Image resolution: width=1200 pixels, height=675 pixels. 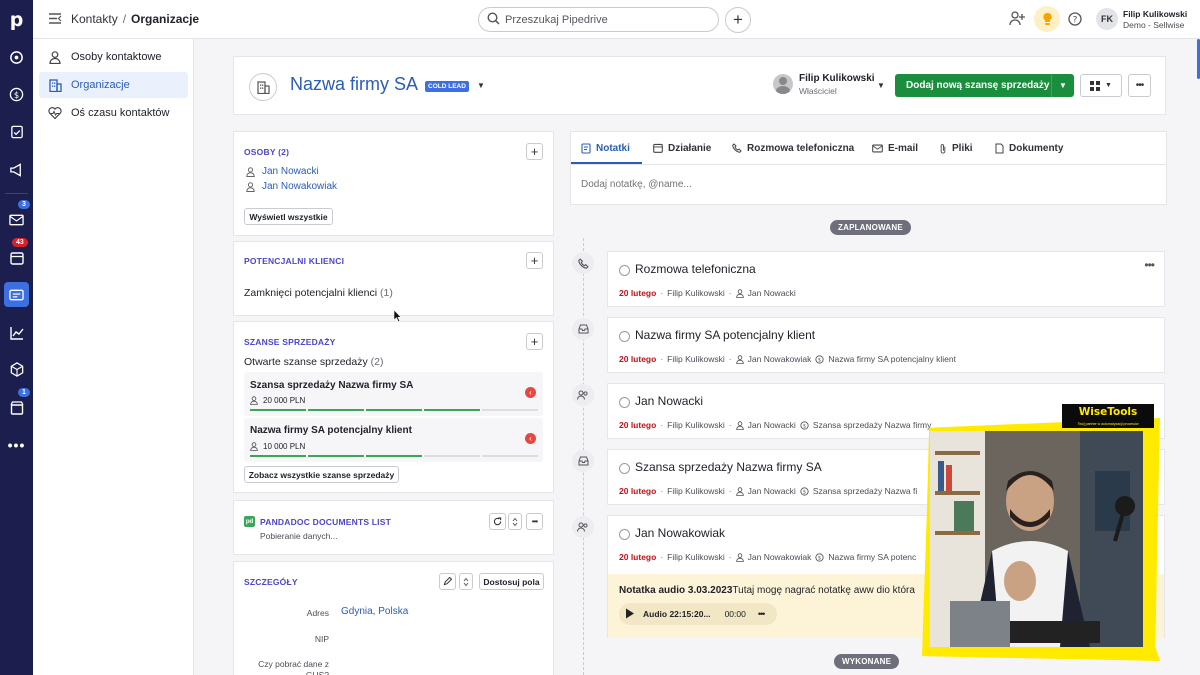 I want to click on contacts-icon, so click(x=16, y=294).